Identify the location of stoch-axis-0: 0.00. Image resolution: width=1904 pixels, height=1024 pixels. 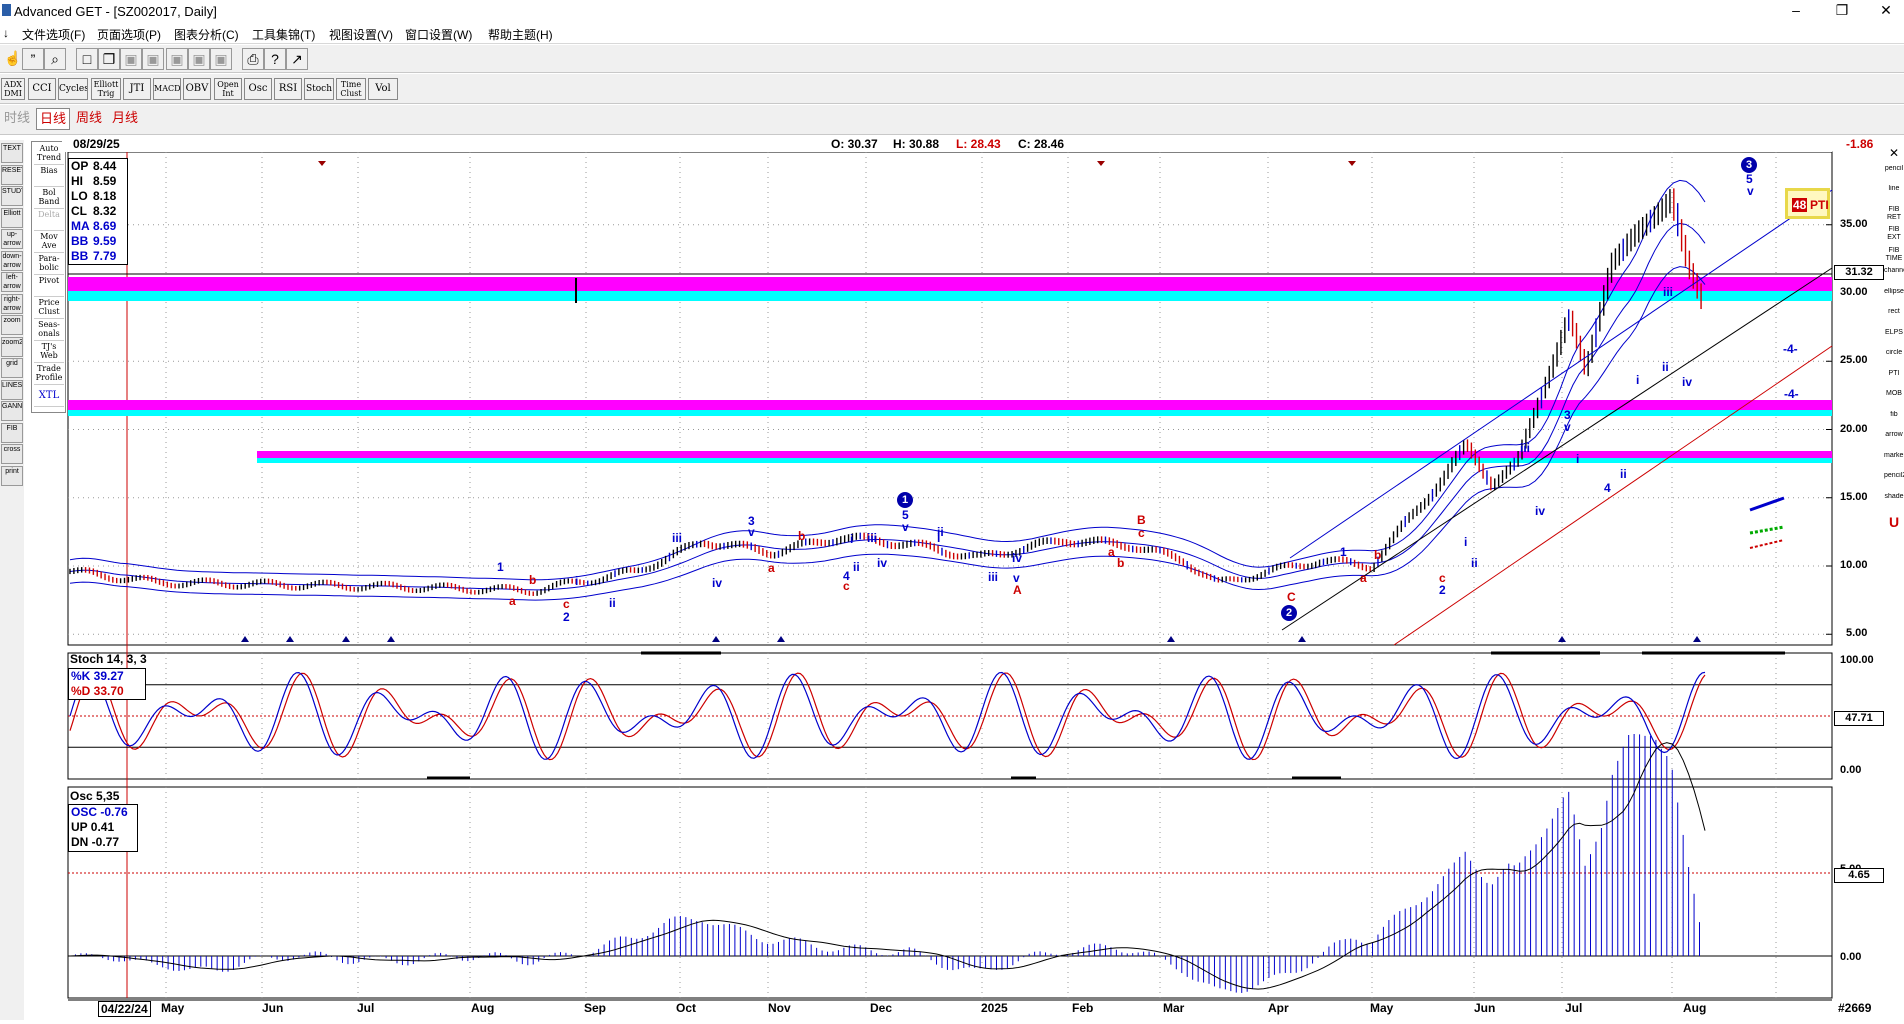
(1851, 770).